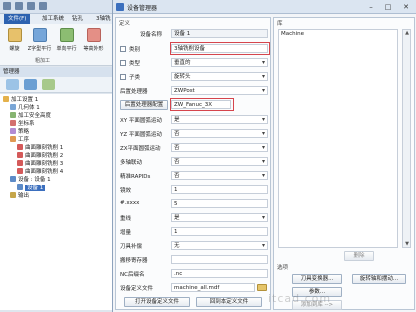 The image size is (416, 312). What do you see at coordinates (300, 298) in the screenshot?
I see `watermark: itcad.com` at bounding box center [300, 298].